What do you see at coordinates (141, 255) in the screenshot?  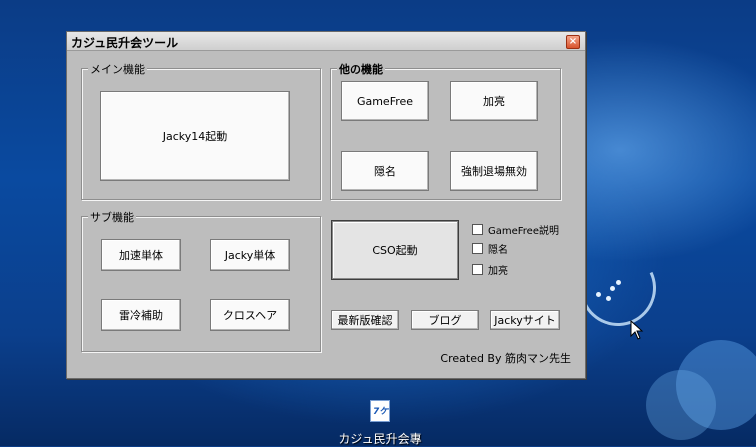 I see `speed-only-button: 加速単体` at bounding box center [141, 255].